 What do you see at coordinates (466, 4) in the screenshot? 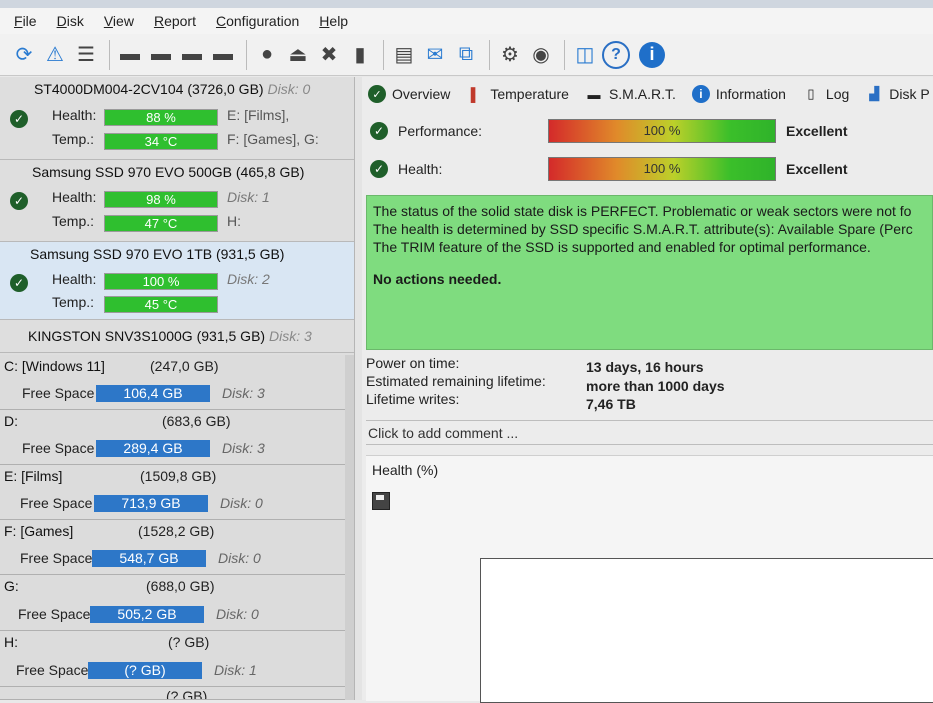
I see `window-titlebar` at bounding box center [466, 4].